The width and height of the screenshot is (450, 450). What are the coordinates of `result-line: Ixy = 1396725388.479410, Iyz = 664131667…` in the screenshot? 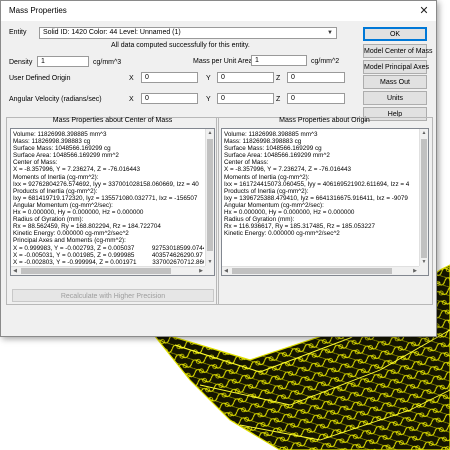 It's located at (316, 198).